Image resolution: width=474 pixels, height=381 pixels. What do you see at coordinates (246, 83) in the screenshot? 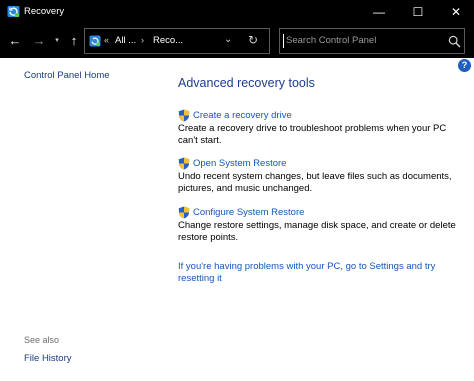
I see `page-title: Advanced recovery tools` at bounding box center [246, 83].